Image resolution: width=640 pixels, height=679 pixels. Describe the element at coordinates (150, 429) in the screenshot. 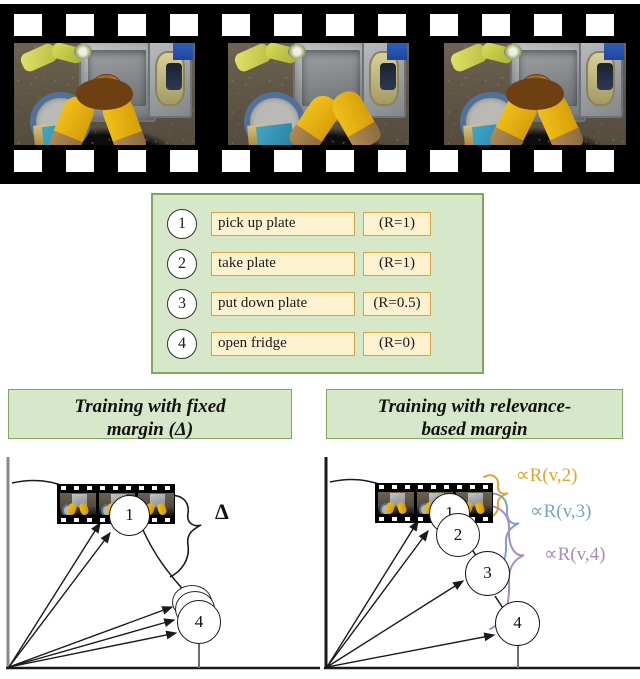

I see `panel-title-line2: margin (Δ)` at that location.